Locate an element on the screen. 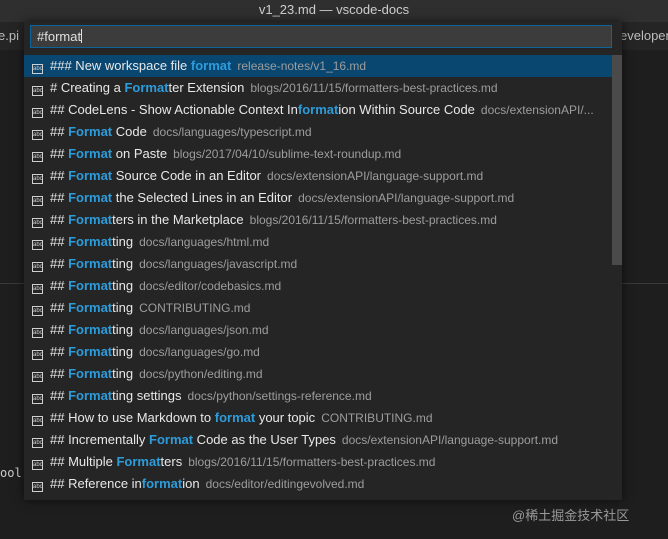  result-title-prefix: # Creating a is located at coordinates (87, 87).